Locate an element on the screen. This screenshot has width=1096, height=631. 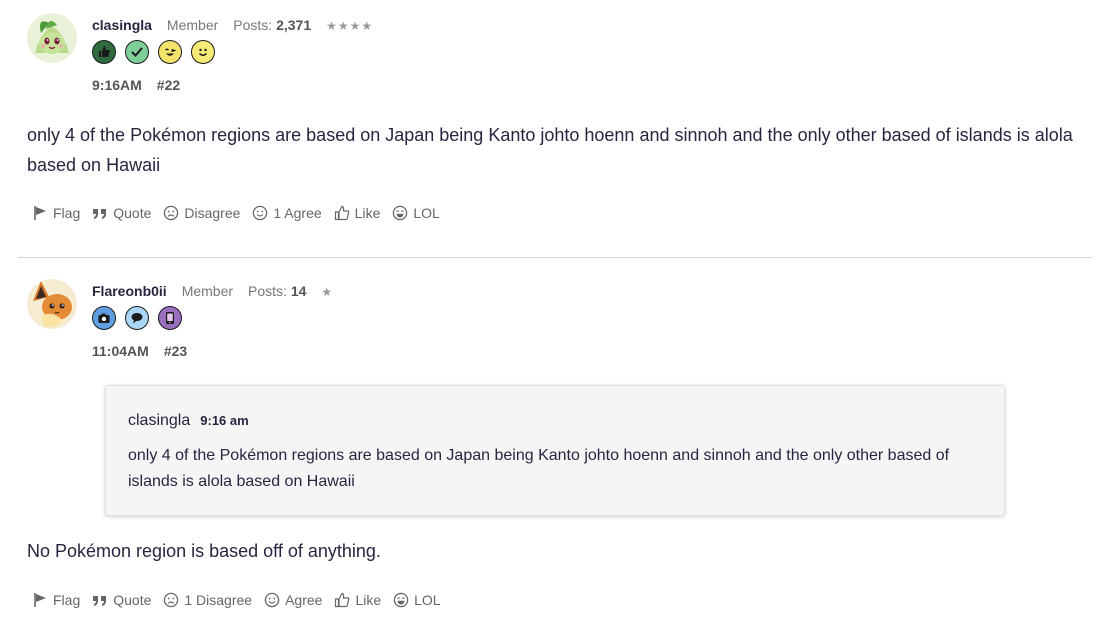
avatar-flareonb0ii is located at coordinates (52, 304).